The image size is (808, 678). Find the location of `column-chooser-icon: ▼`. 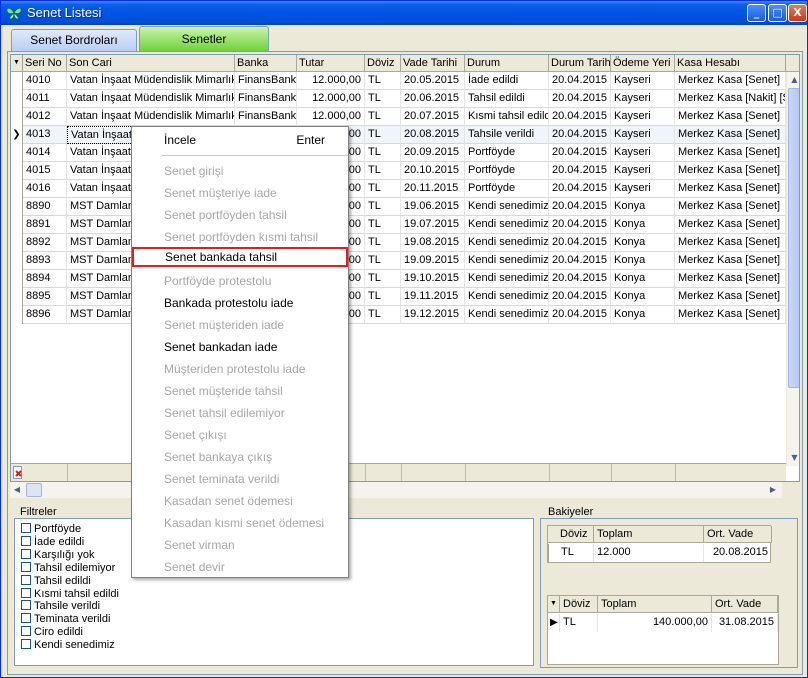

column-chooser-icon: ▼ is located at coordinates (17, 63).